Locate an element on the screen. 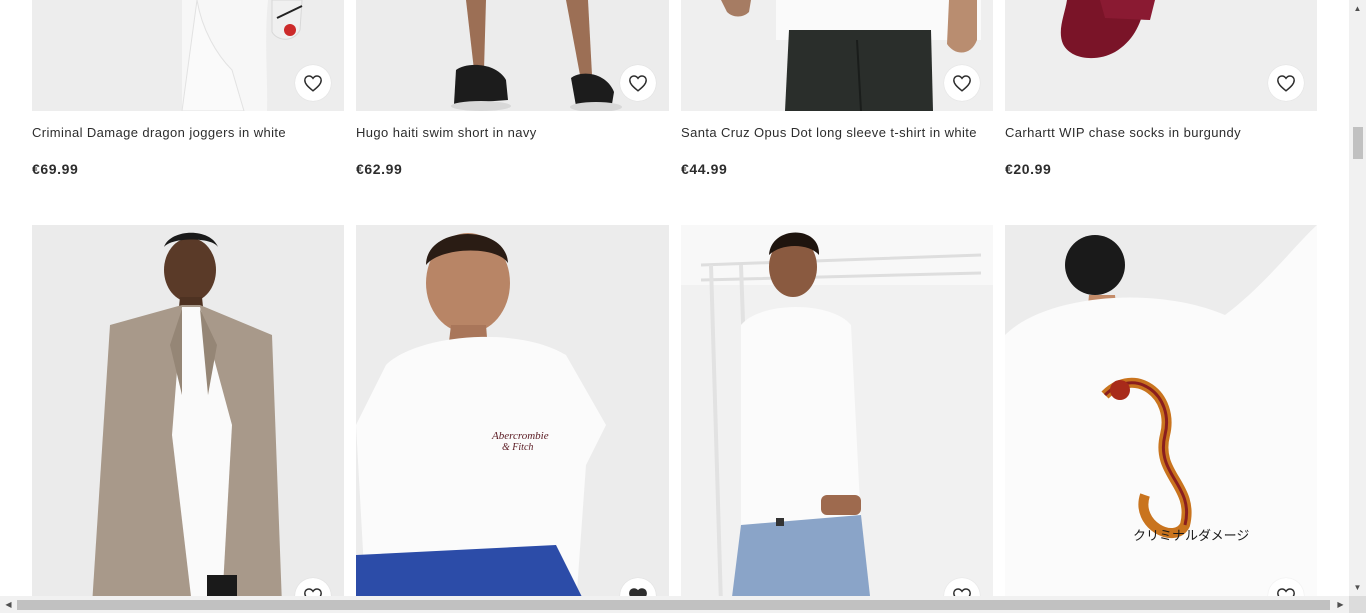 Image resolution: width=1366 pixels, height=613 pixels. horizontal-scroll-thumb is located at coordinates (673, 605).